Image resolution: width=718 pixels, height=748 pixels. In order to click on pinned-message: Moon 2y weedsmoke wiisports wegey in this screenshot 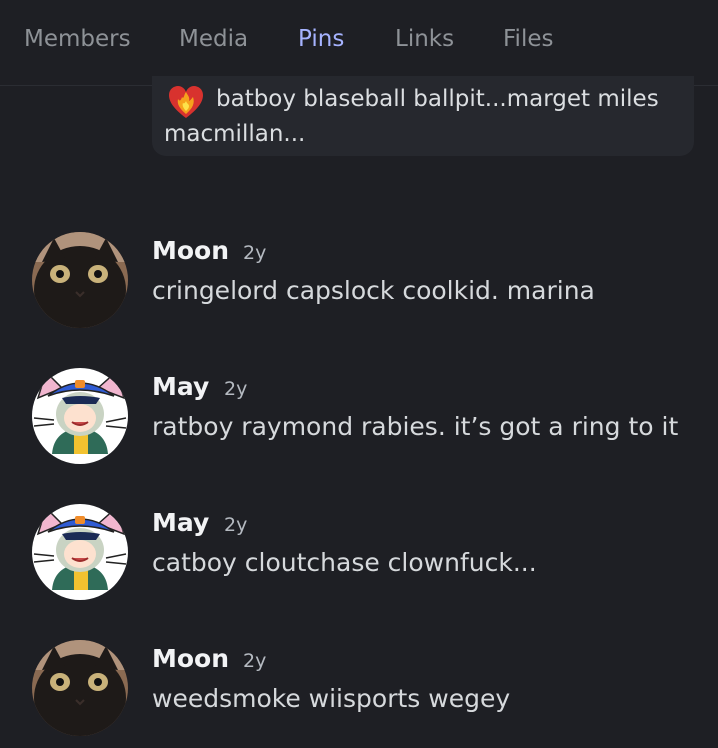, I will do `click(359, 693)`.